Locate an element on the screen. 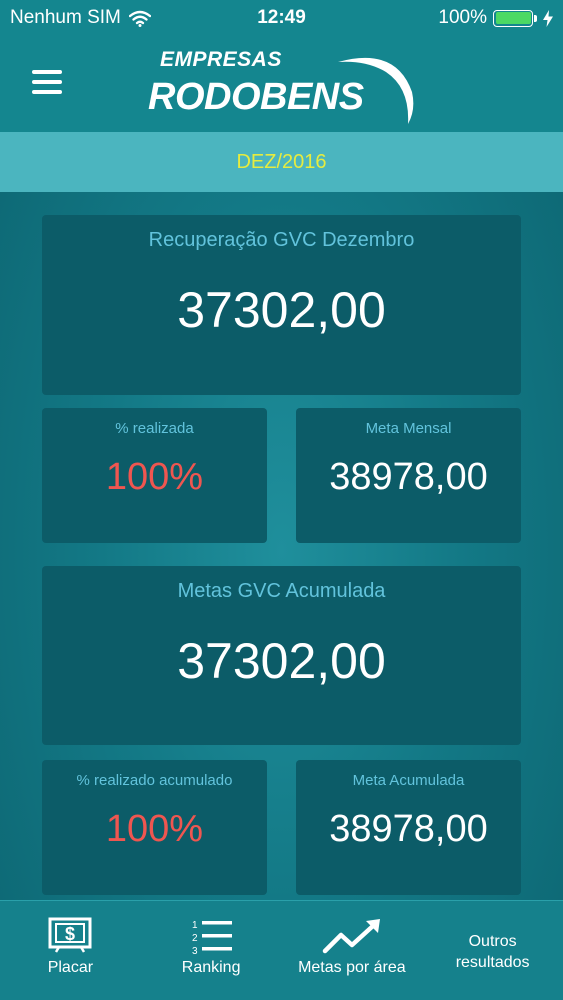 The width and height of the screenshot is (563, 1000). numbered-list-icon: 1 2 3 is located at coordinates (212, 937).